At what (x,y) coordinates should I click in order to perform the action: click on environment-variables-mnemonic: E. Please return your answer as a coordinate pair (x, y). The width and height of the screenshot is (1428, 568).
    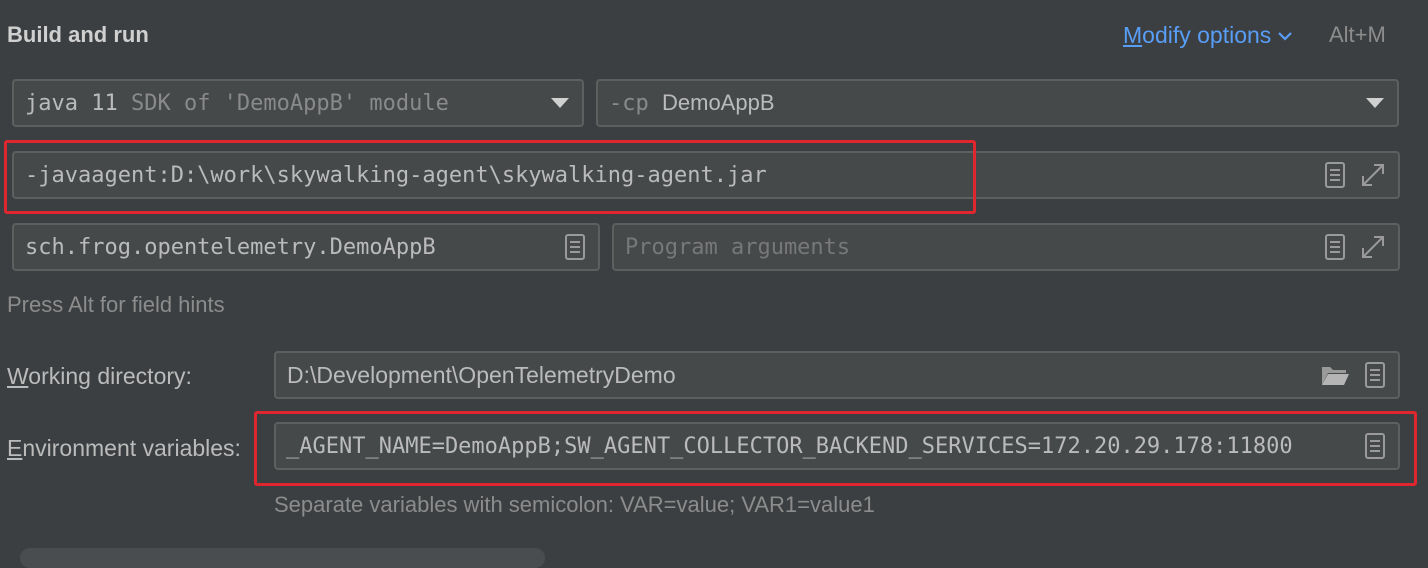
    Looking at the image, I should click on (15, 448).